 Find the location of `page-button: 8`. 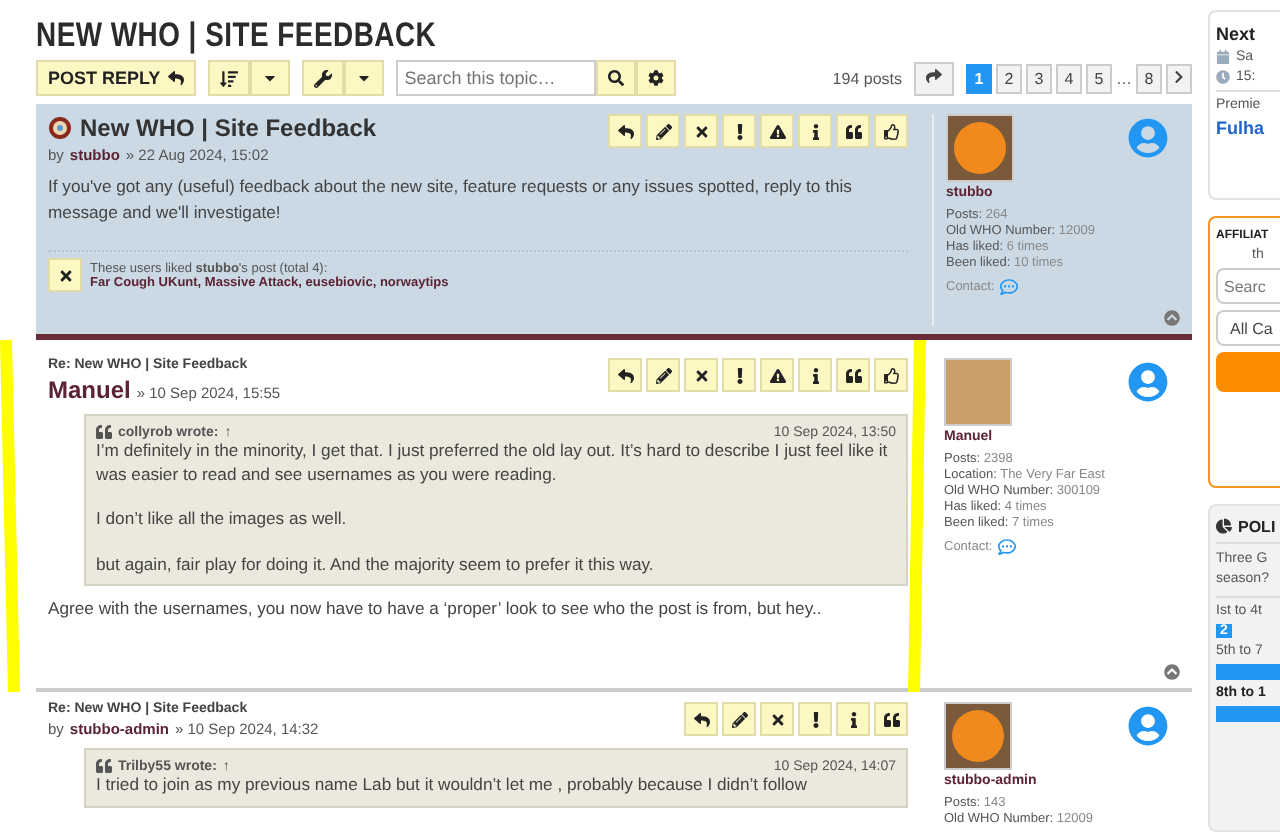

page-button: 8 is located at coordinates (1149, 78).